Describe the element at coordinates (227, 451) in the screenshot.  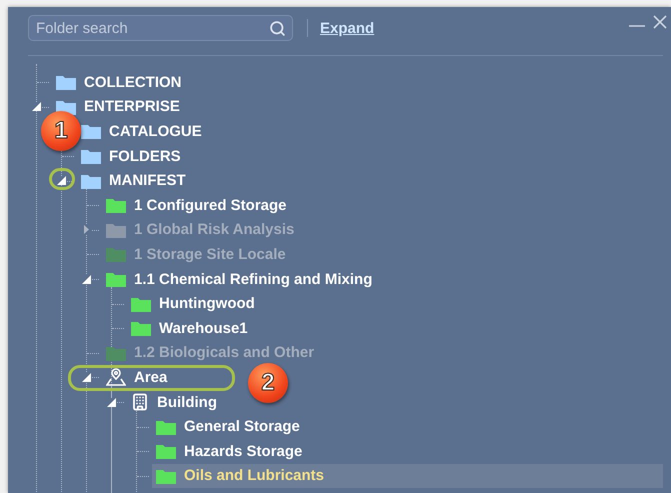
I see `tree-item: Hazards Storage` at that location.